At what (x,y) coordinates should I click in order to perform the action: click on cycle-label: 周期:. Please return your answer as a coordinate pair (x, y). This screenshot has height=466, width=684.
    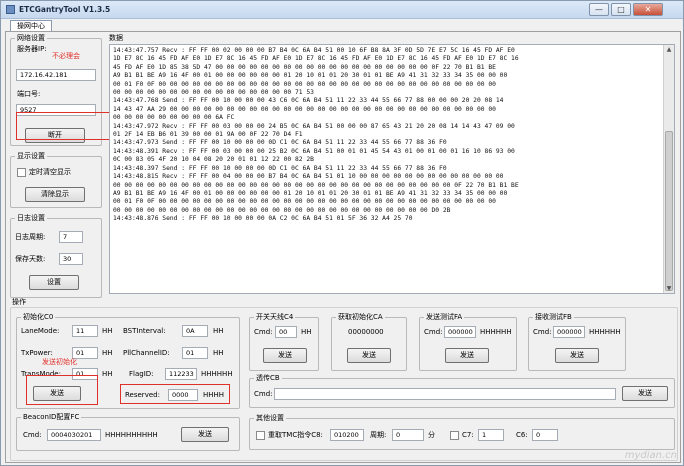
    Looking at the image, I should click on (378, 435).